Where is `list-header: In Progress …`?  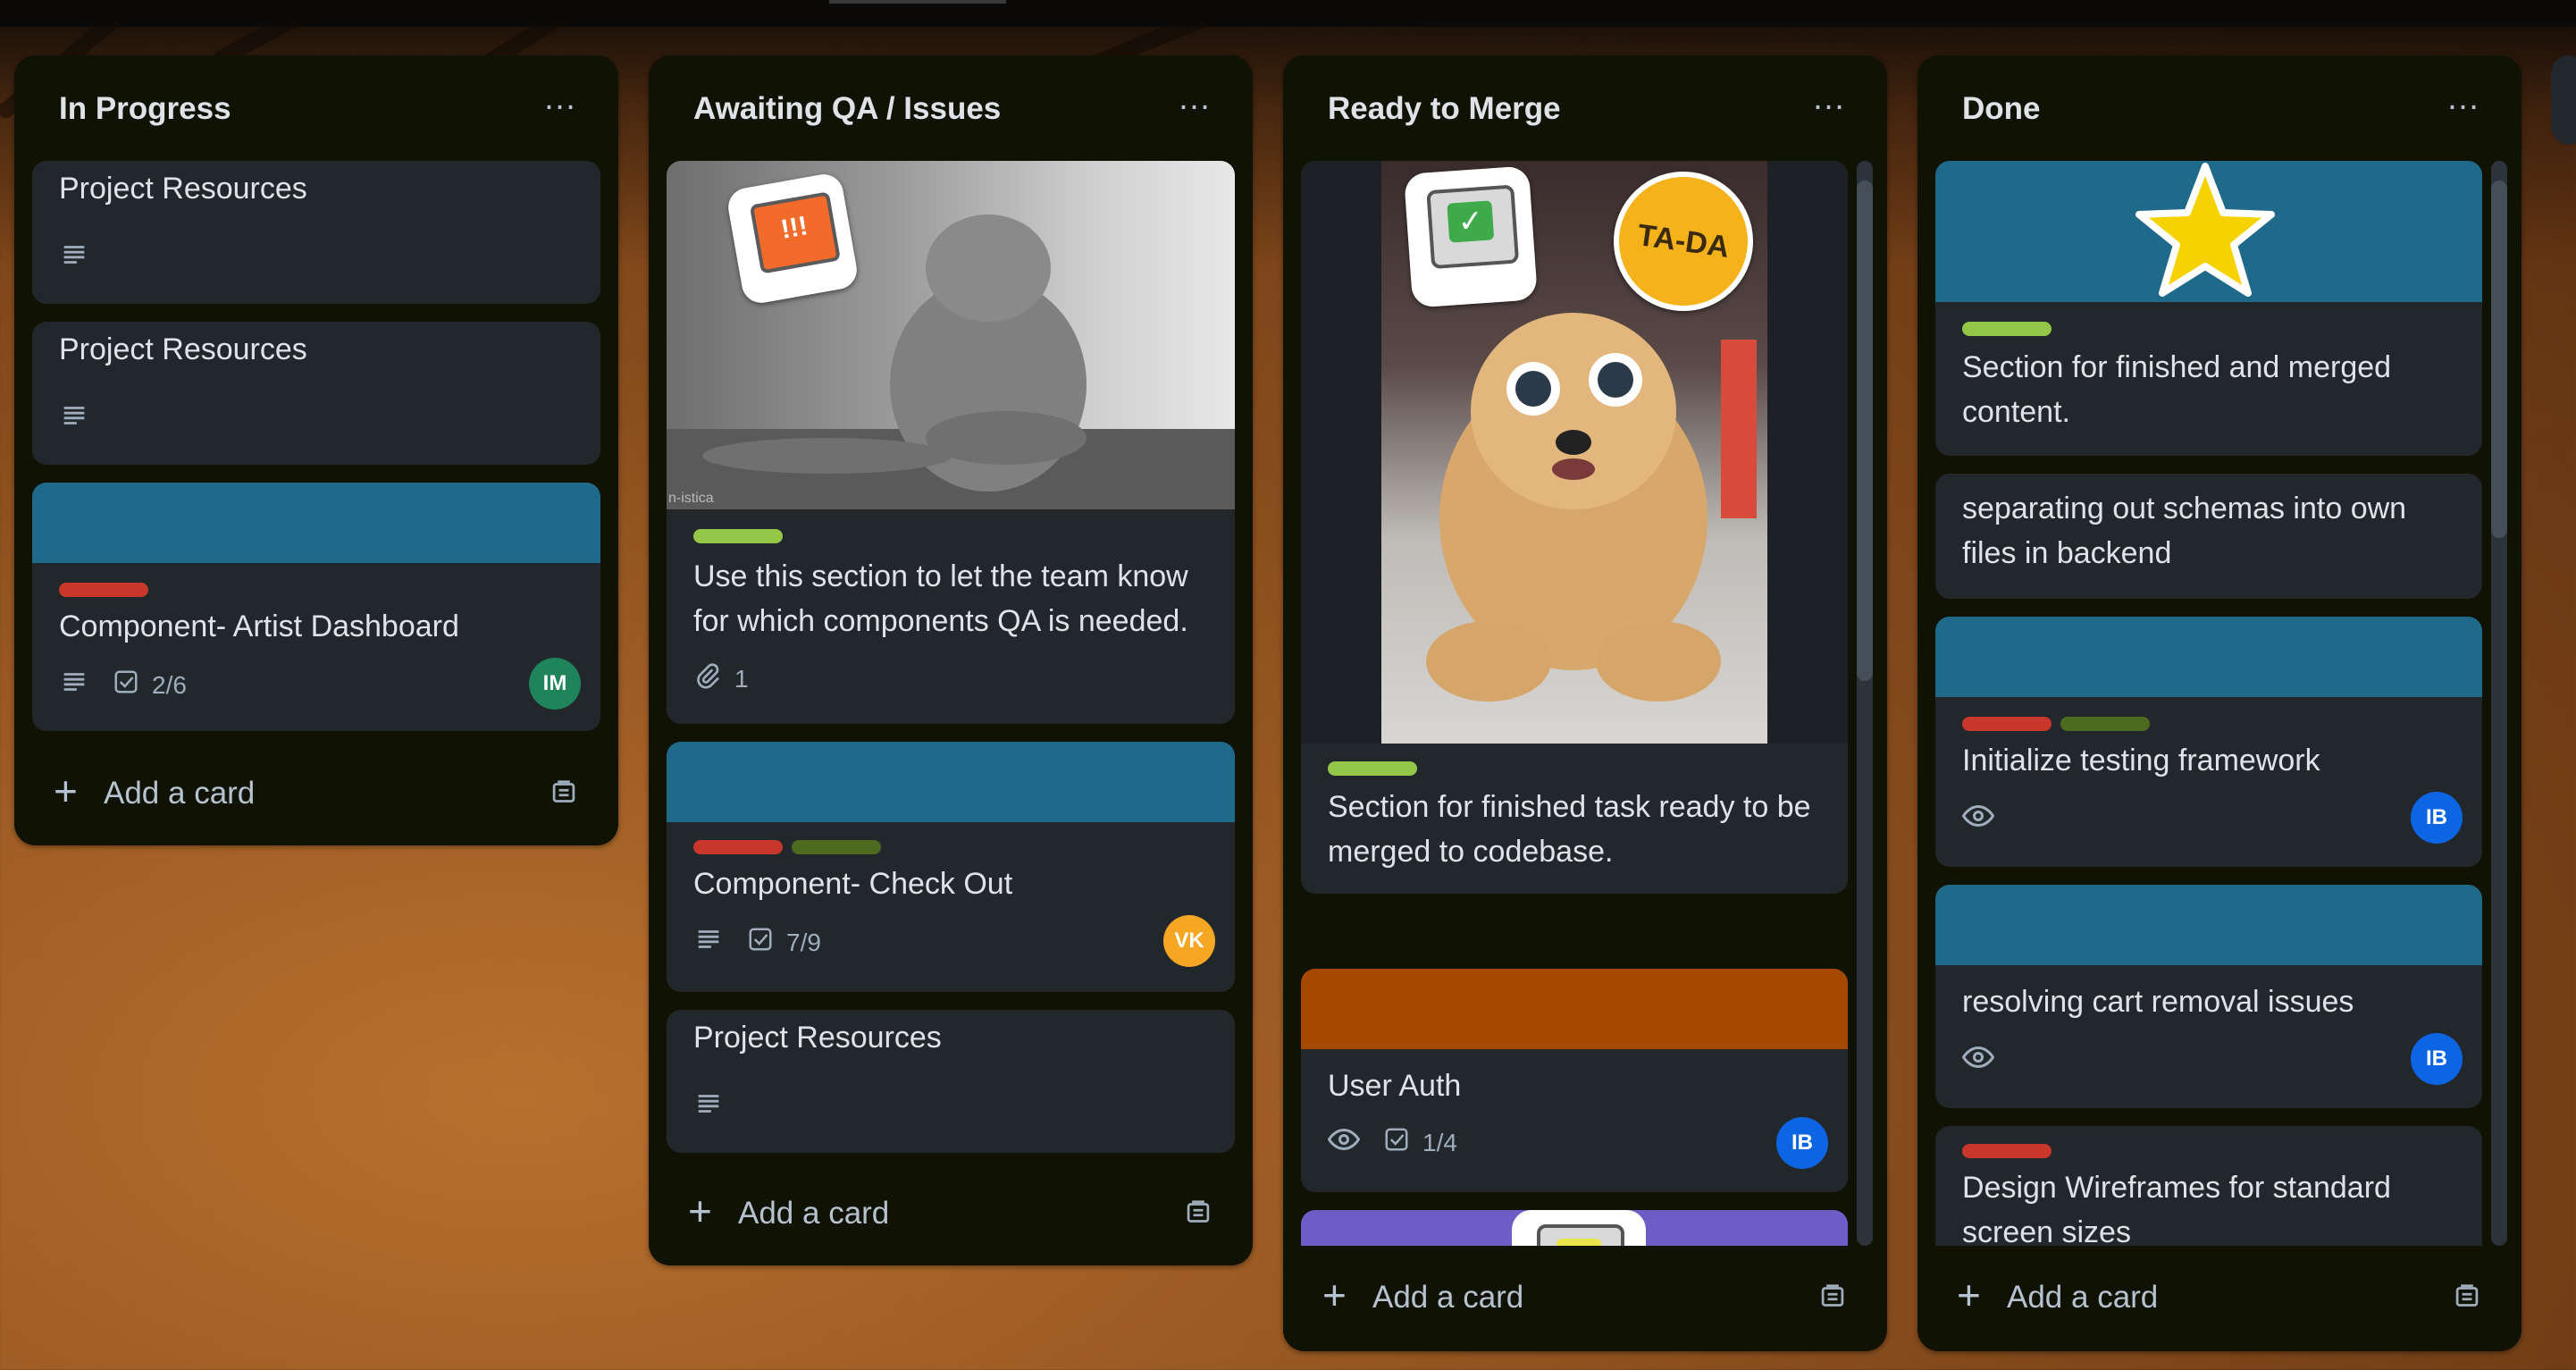 list-header: In Progress … is located at coordinates (316, 109).